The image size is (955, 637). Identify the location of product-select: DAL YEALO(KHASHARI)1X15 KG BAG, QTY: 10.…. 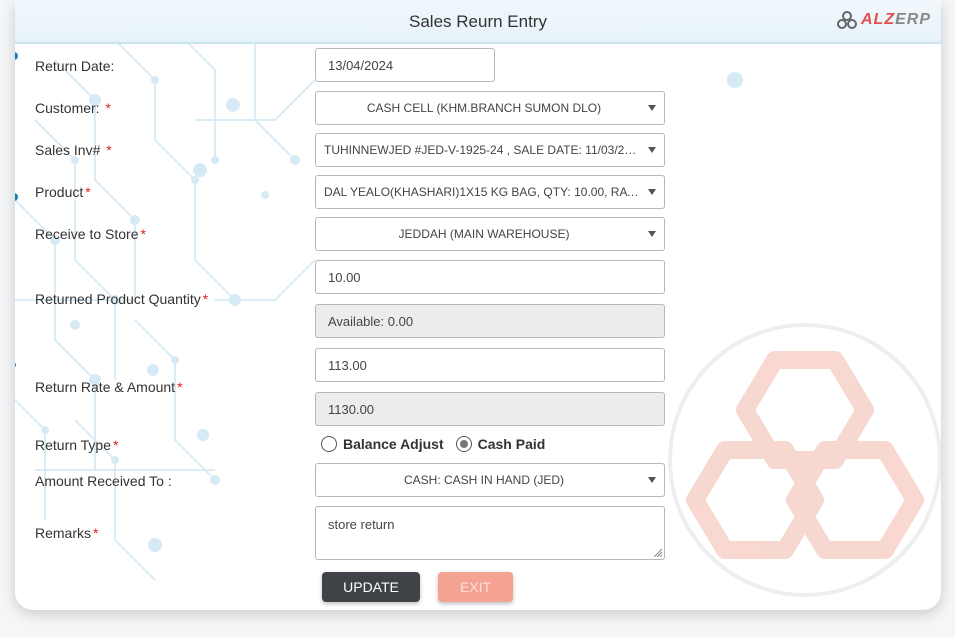
(490, 192).